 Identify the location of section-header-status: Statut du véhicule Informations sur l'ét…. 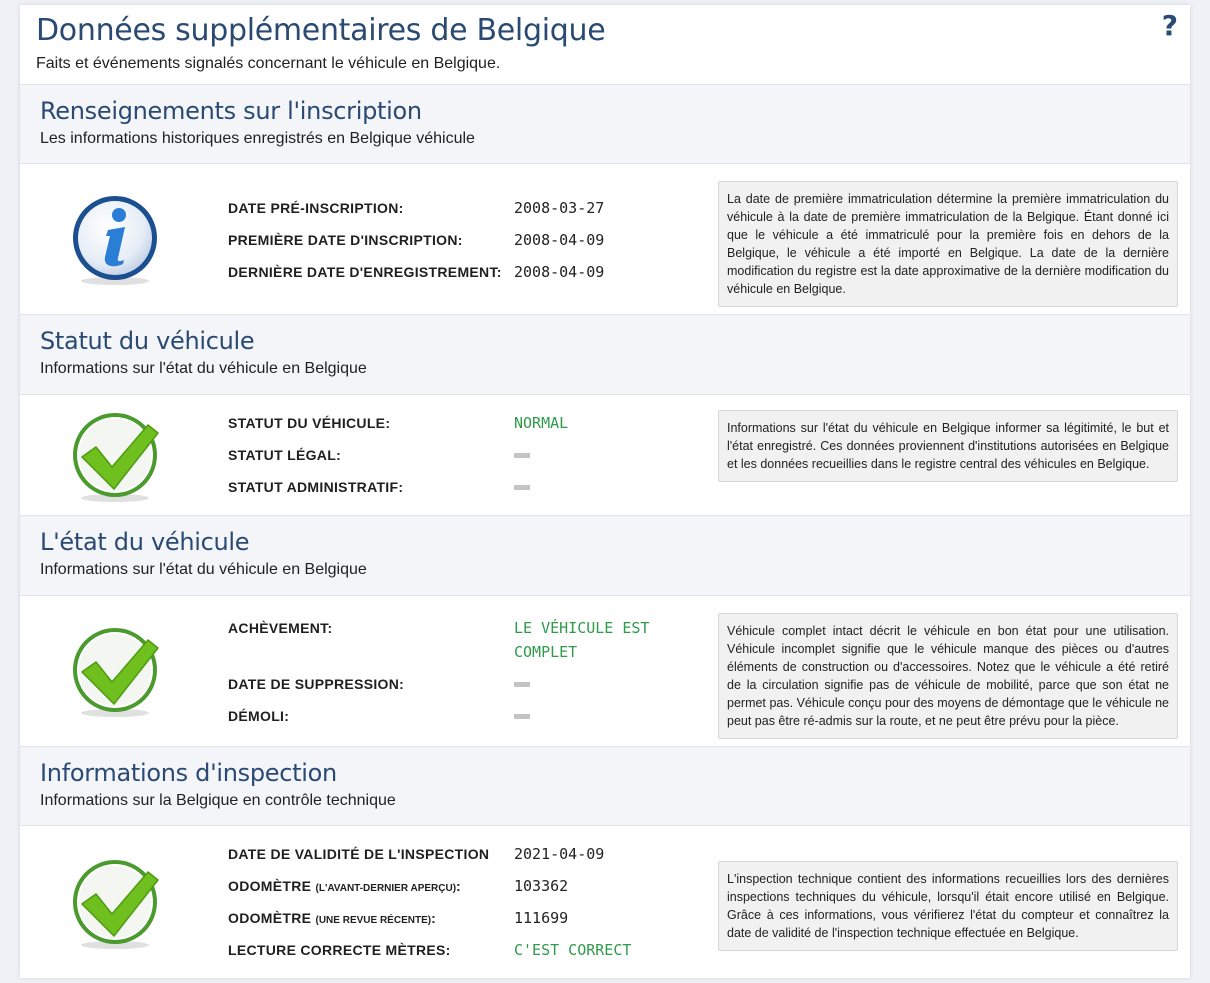
(605, 354).